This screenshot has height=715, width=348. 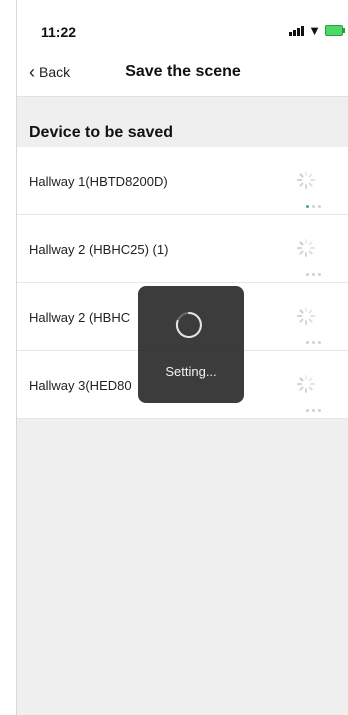 I want to click on status-icons: ▼, so click(x=317, y=30).